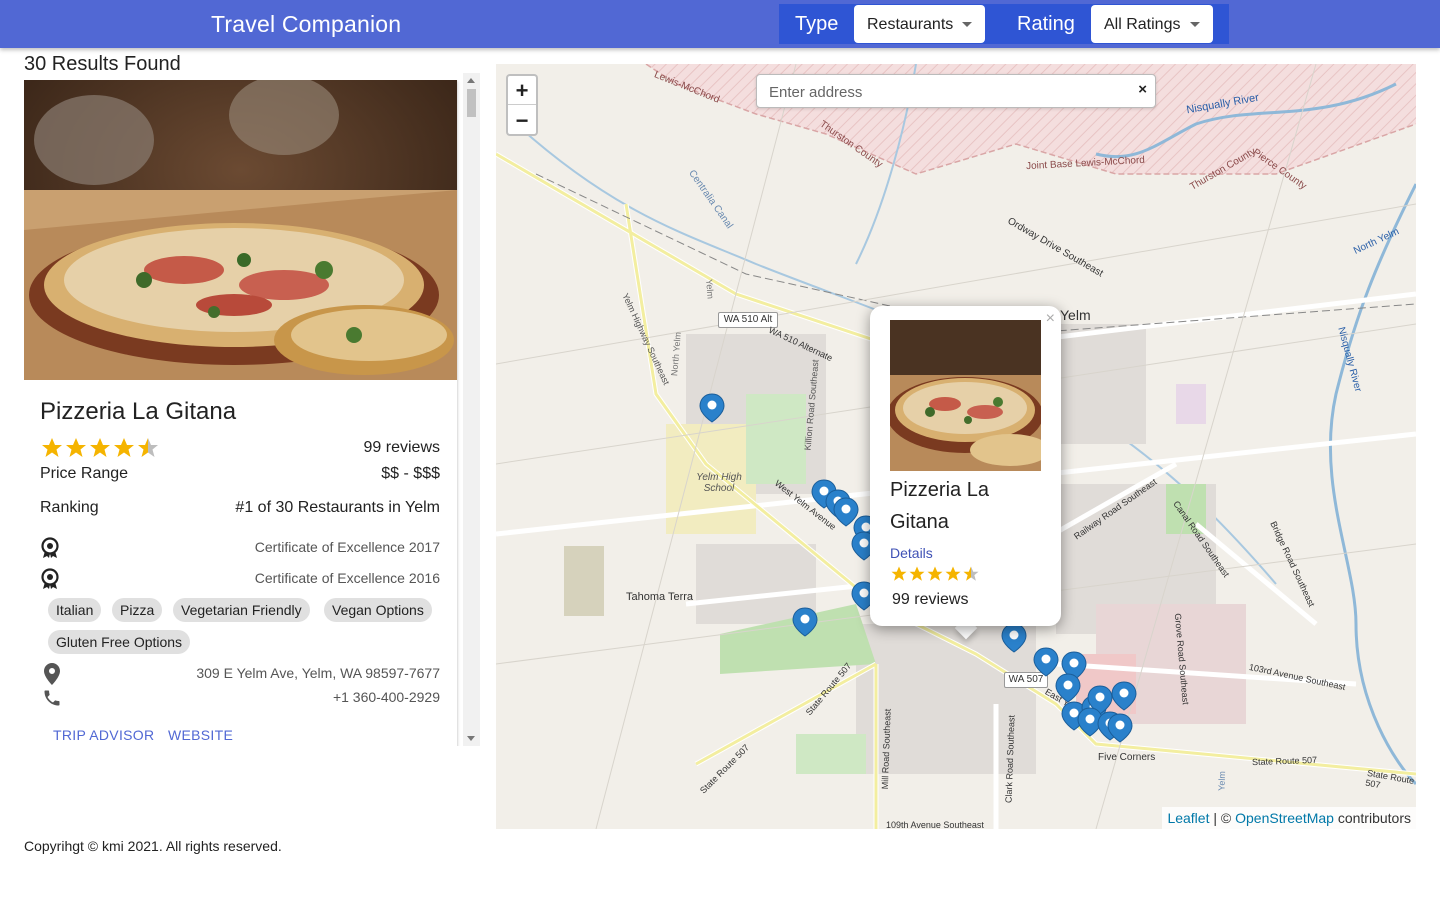 The width and height of the screenshot is (1440, 900). Describe the element at coordinates (137, 610) in the screenshot. I see `cuisine-chip: Pizza` at that location.